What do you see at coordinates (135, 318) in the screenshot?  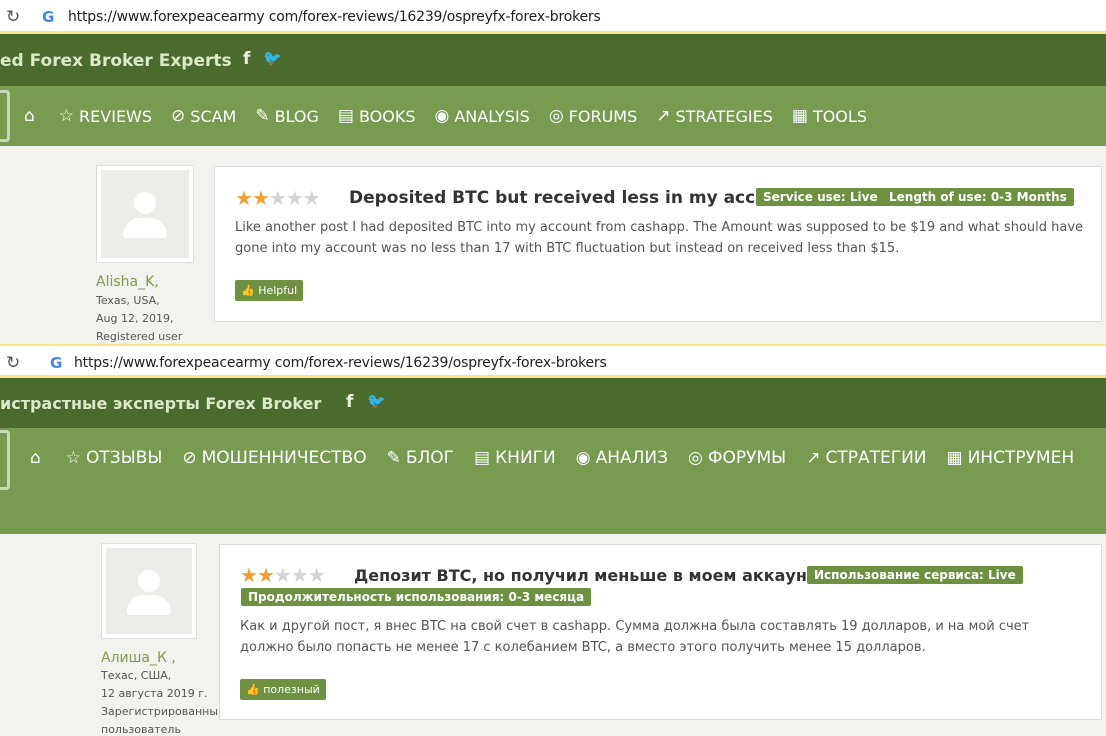 I see `review-date: Aug 12, 2019,` at bounding box center [135, 318].